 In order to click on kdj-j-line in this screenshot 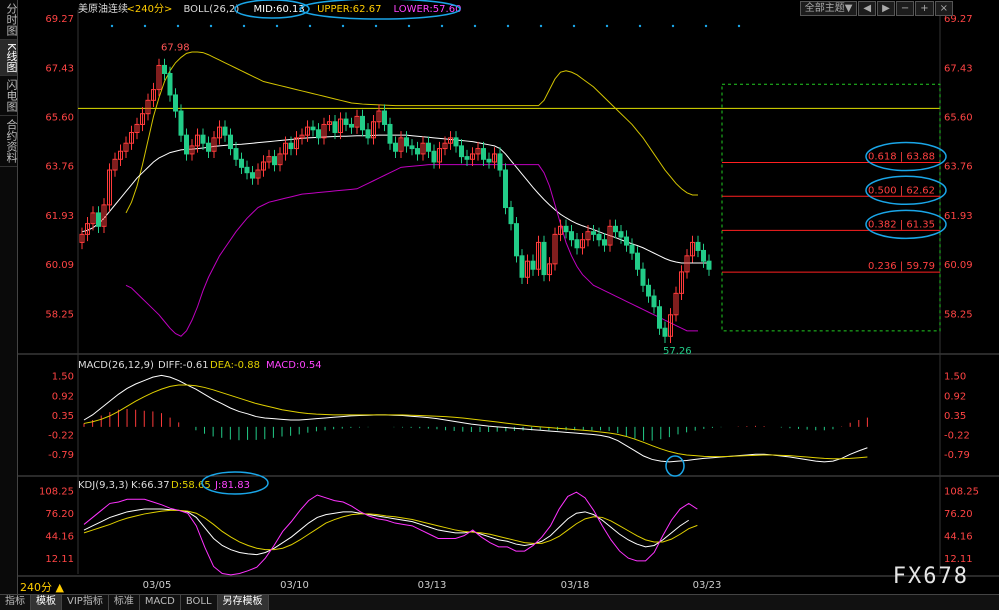, I will do `click(390, 533)`.